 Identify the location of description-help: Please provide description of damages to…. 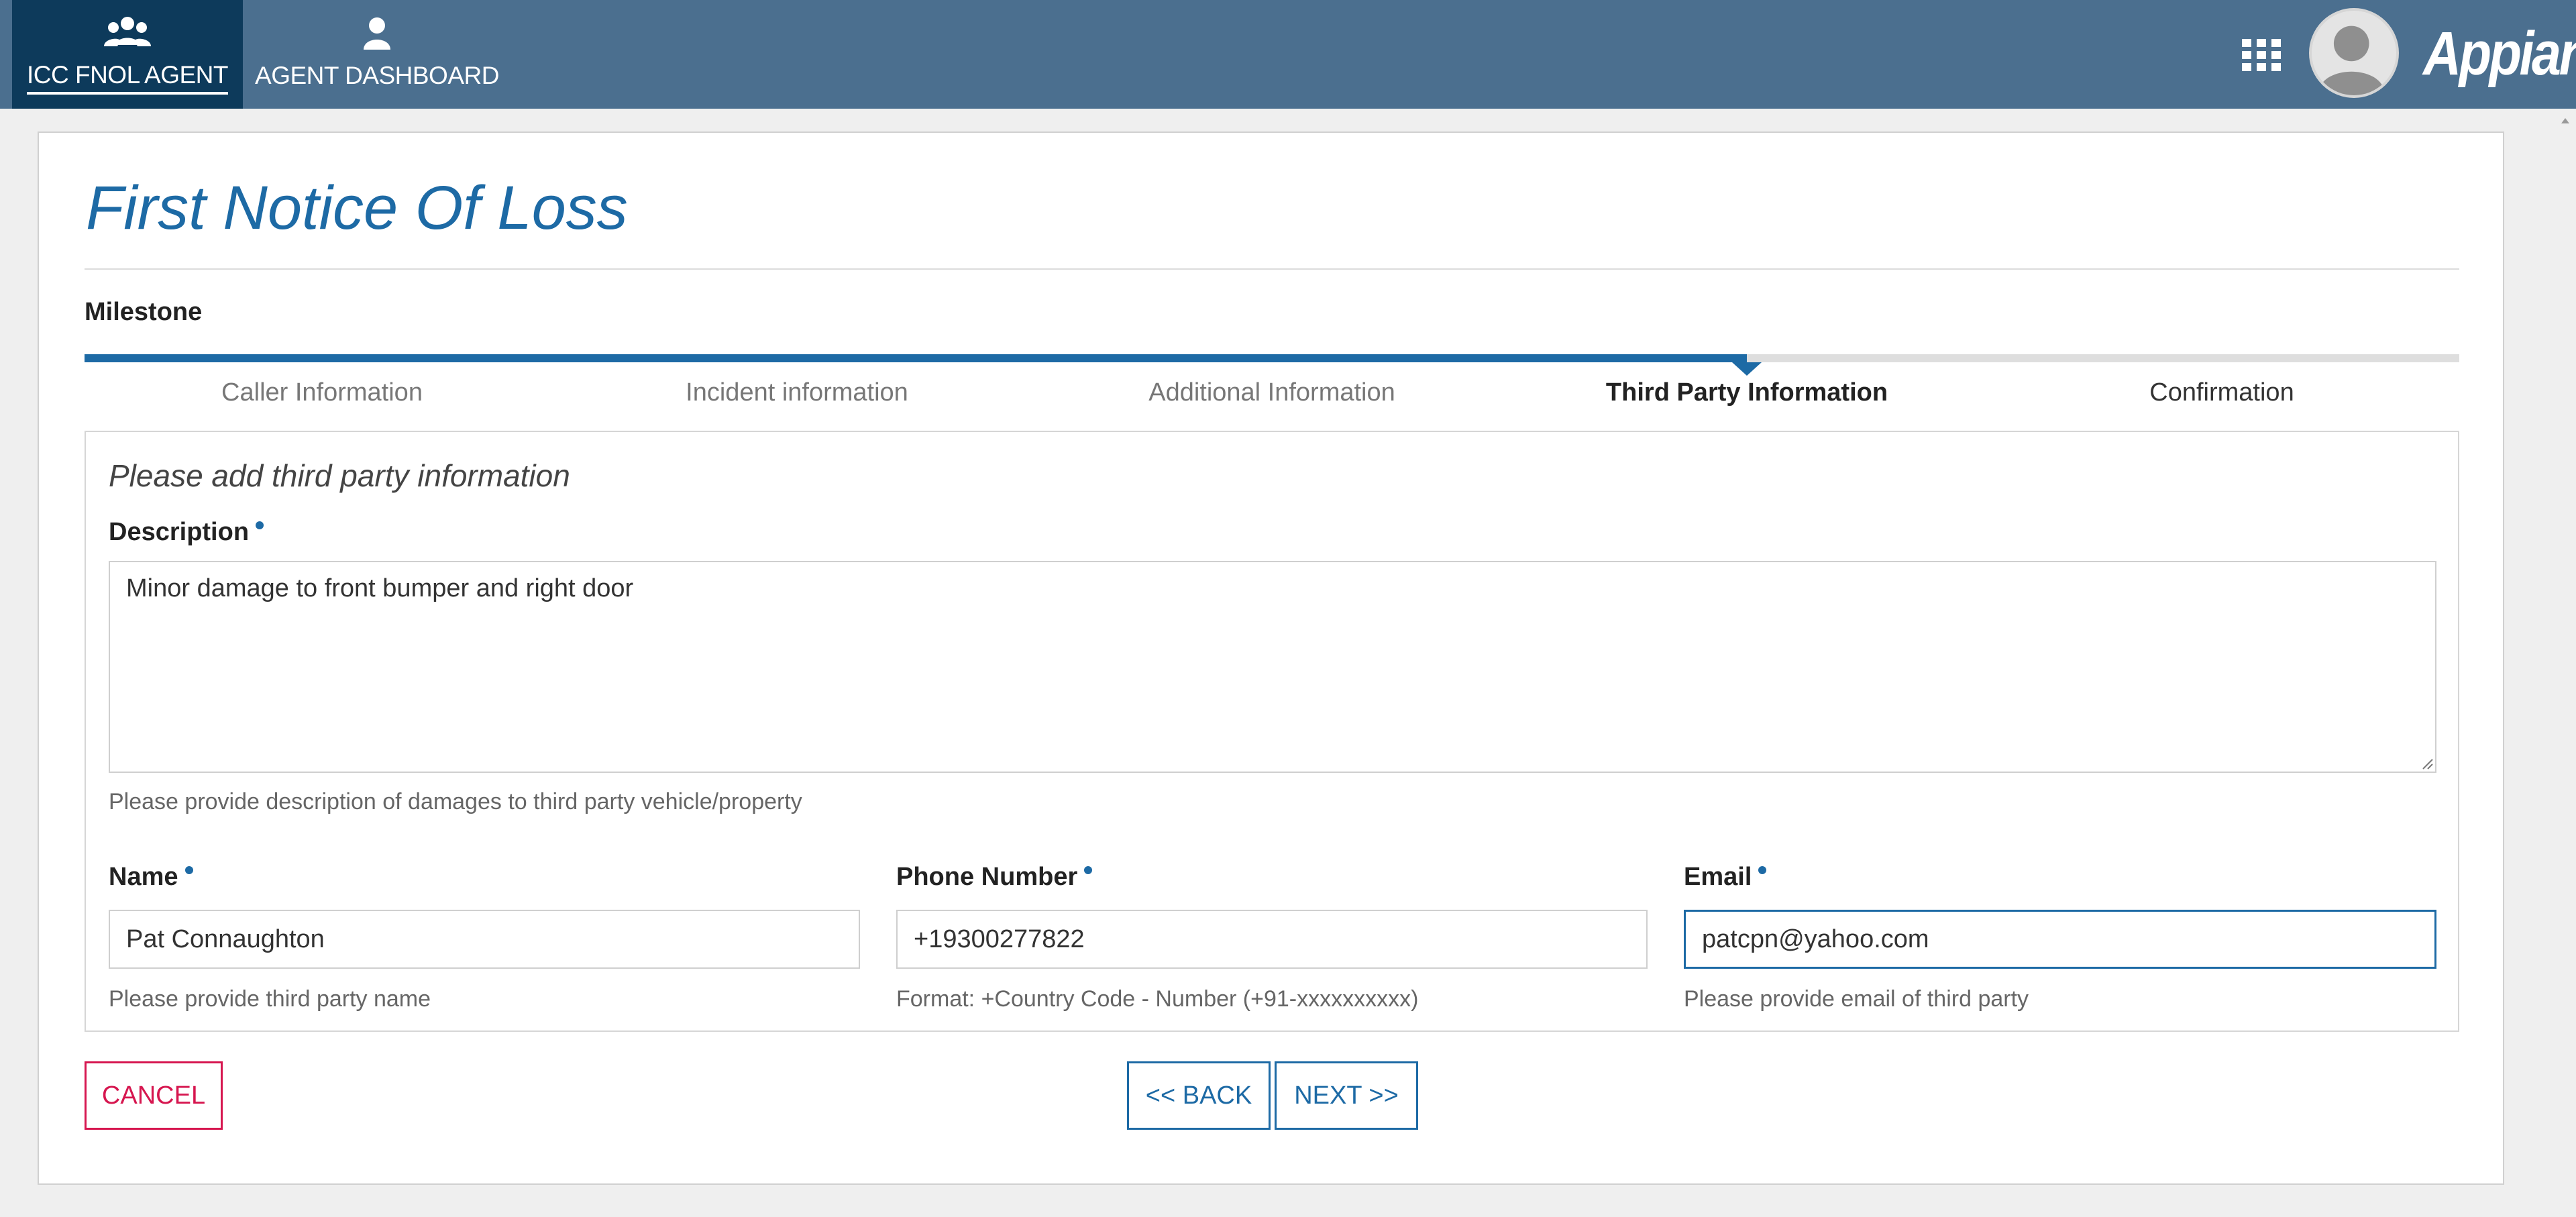
(455, 801).